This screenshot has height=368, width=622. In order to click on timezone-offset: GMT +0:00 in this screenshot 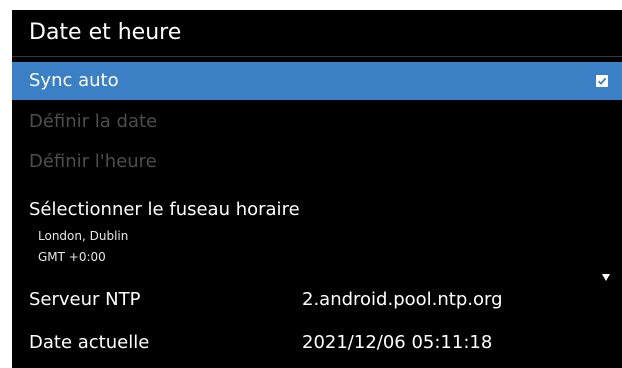, I will do `click(72, 257)`.